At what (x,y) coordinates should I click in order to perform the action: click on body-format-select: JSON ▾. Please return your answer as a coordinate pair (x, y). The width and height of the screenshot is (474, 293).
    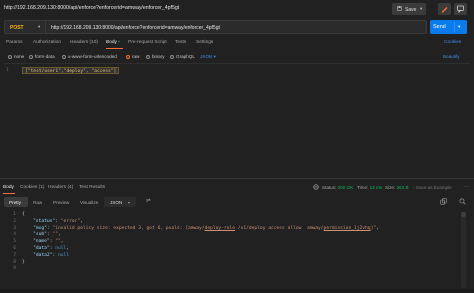
    Looking at the image, I should click on (208, 57).